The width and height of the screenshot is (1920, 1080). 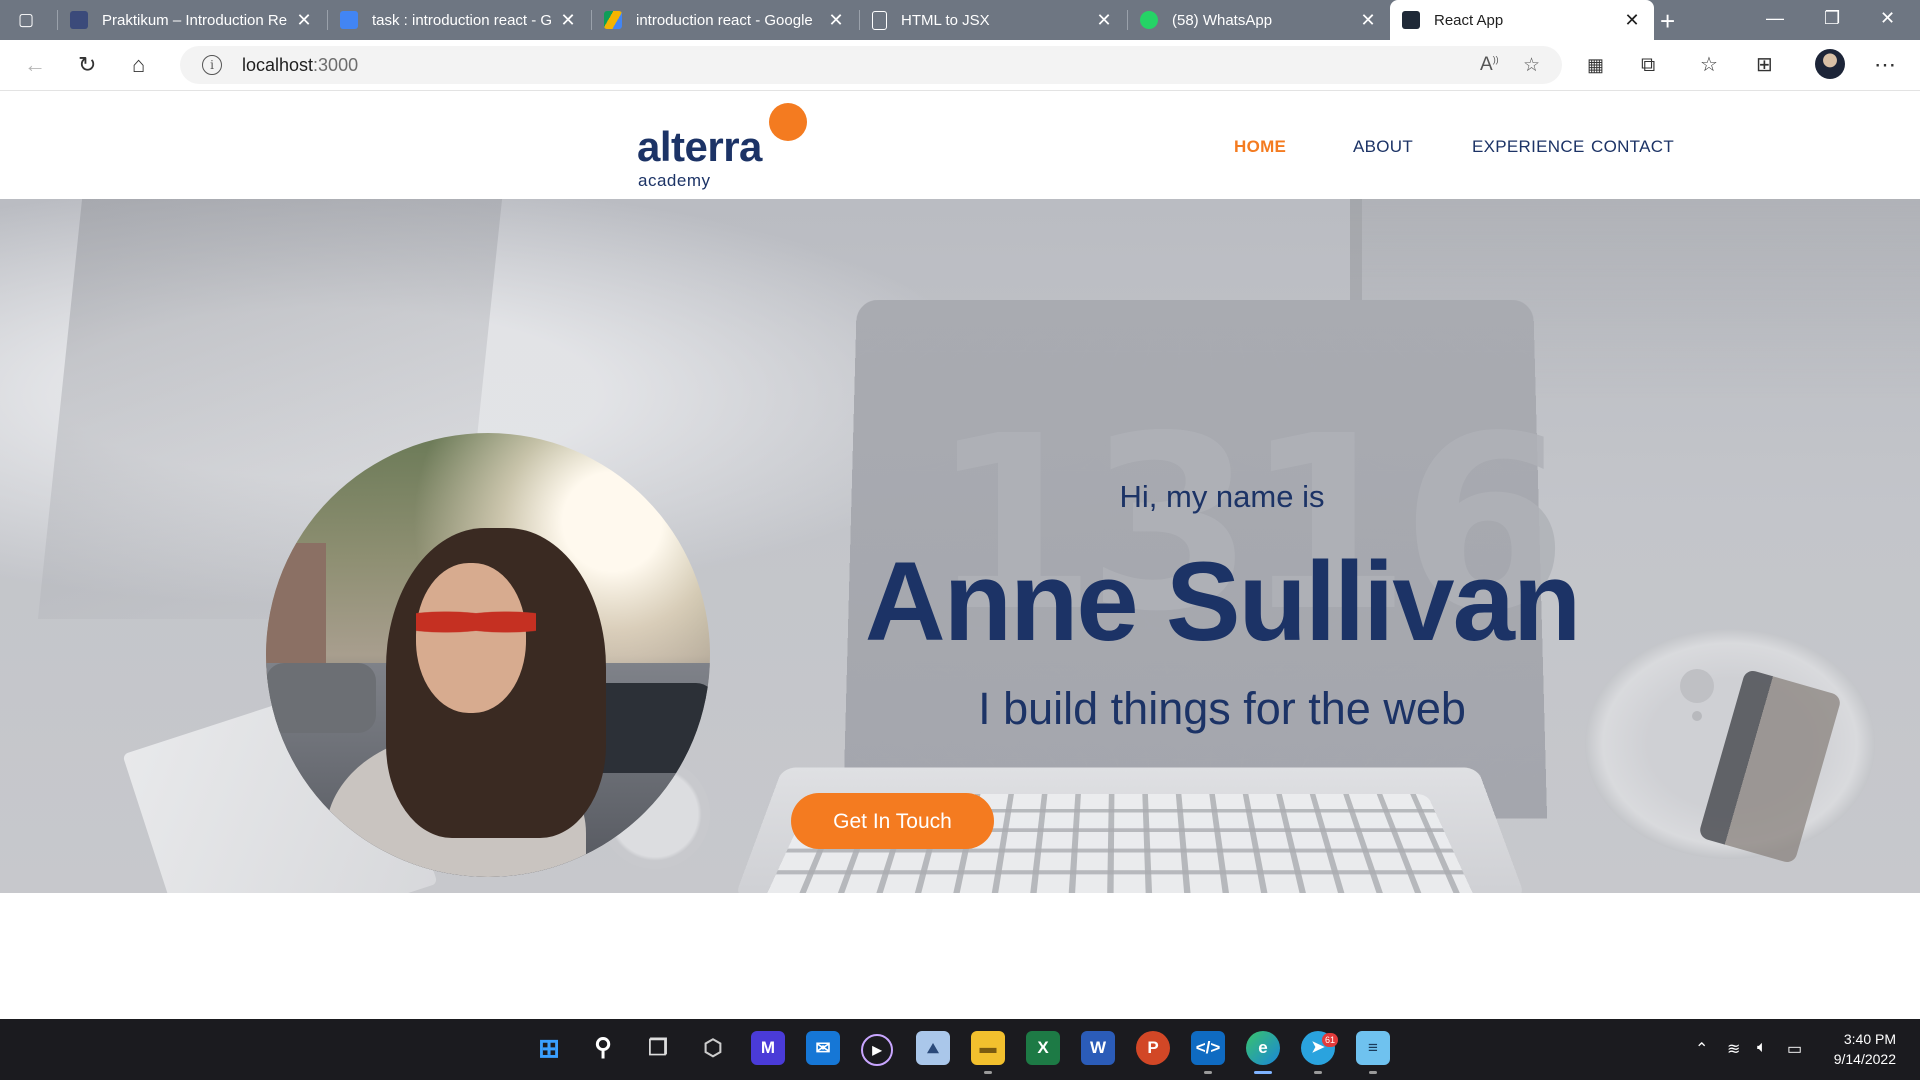 I want to click on url-text: localhost:3000, so click(x=300, y=65).